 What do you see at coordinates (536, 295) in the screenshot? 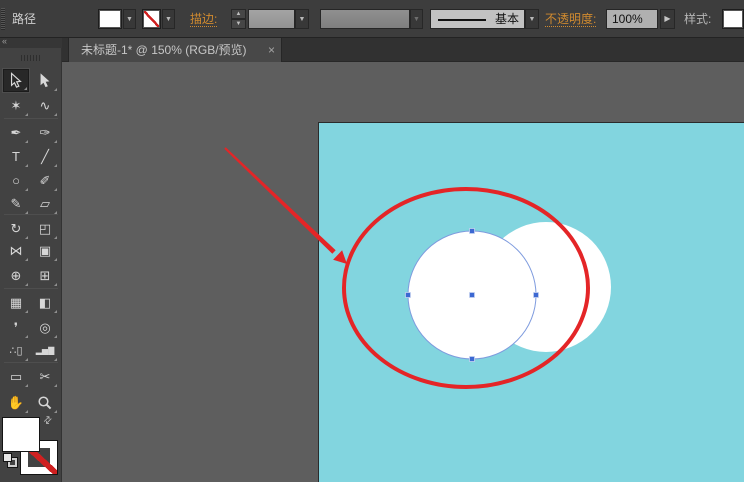
I see `anchor-right` at bounding box center [536, 295].